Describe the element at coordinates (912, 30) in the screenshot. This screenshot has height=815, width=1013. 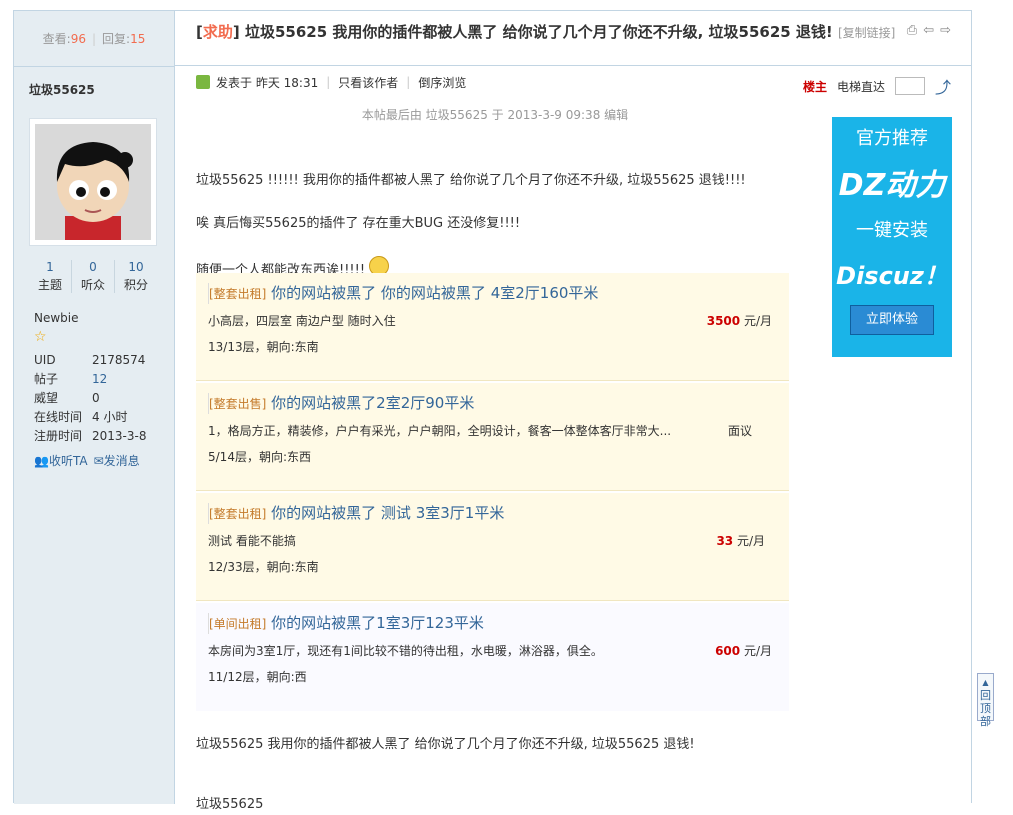
I see `print-icon: ⎙` at that location.